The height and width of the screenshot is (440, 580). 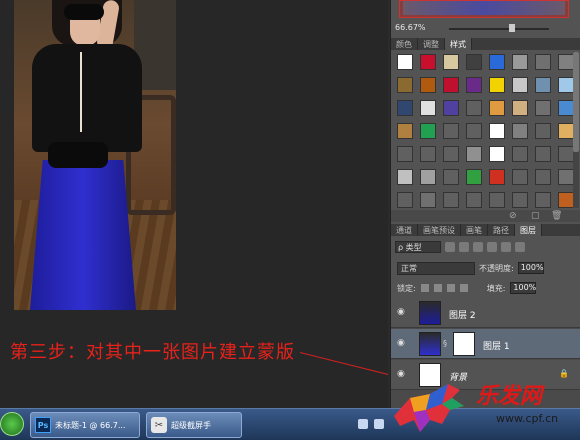 I want to click on zoom-slider-handle, so click(x=512, y=28).